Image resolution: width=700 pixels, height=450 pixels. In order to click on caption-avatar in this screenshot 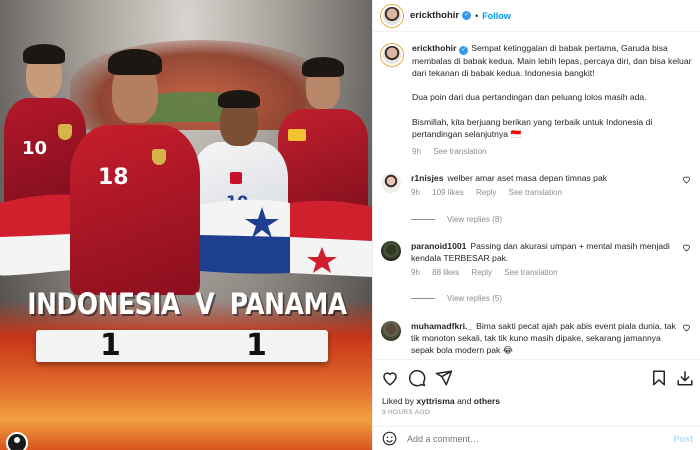, I will do `click(392, 55)`.